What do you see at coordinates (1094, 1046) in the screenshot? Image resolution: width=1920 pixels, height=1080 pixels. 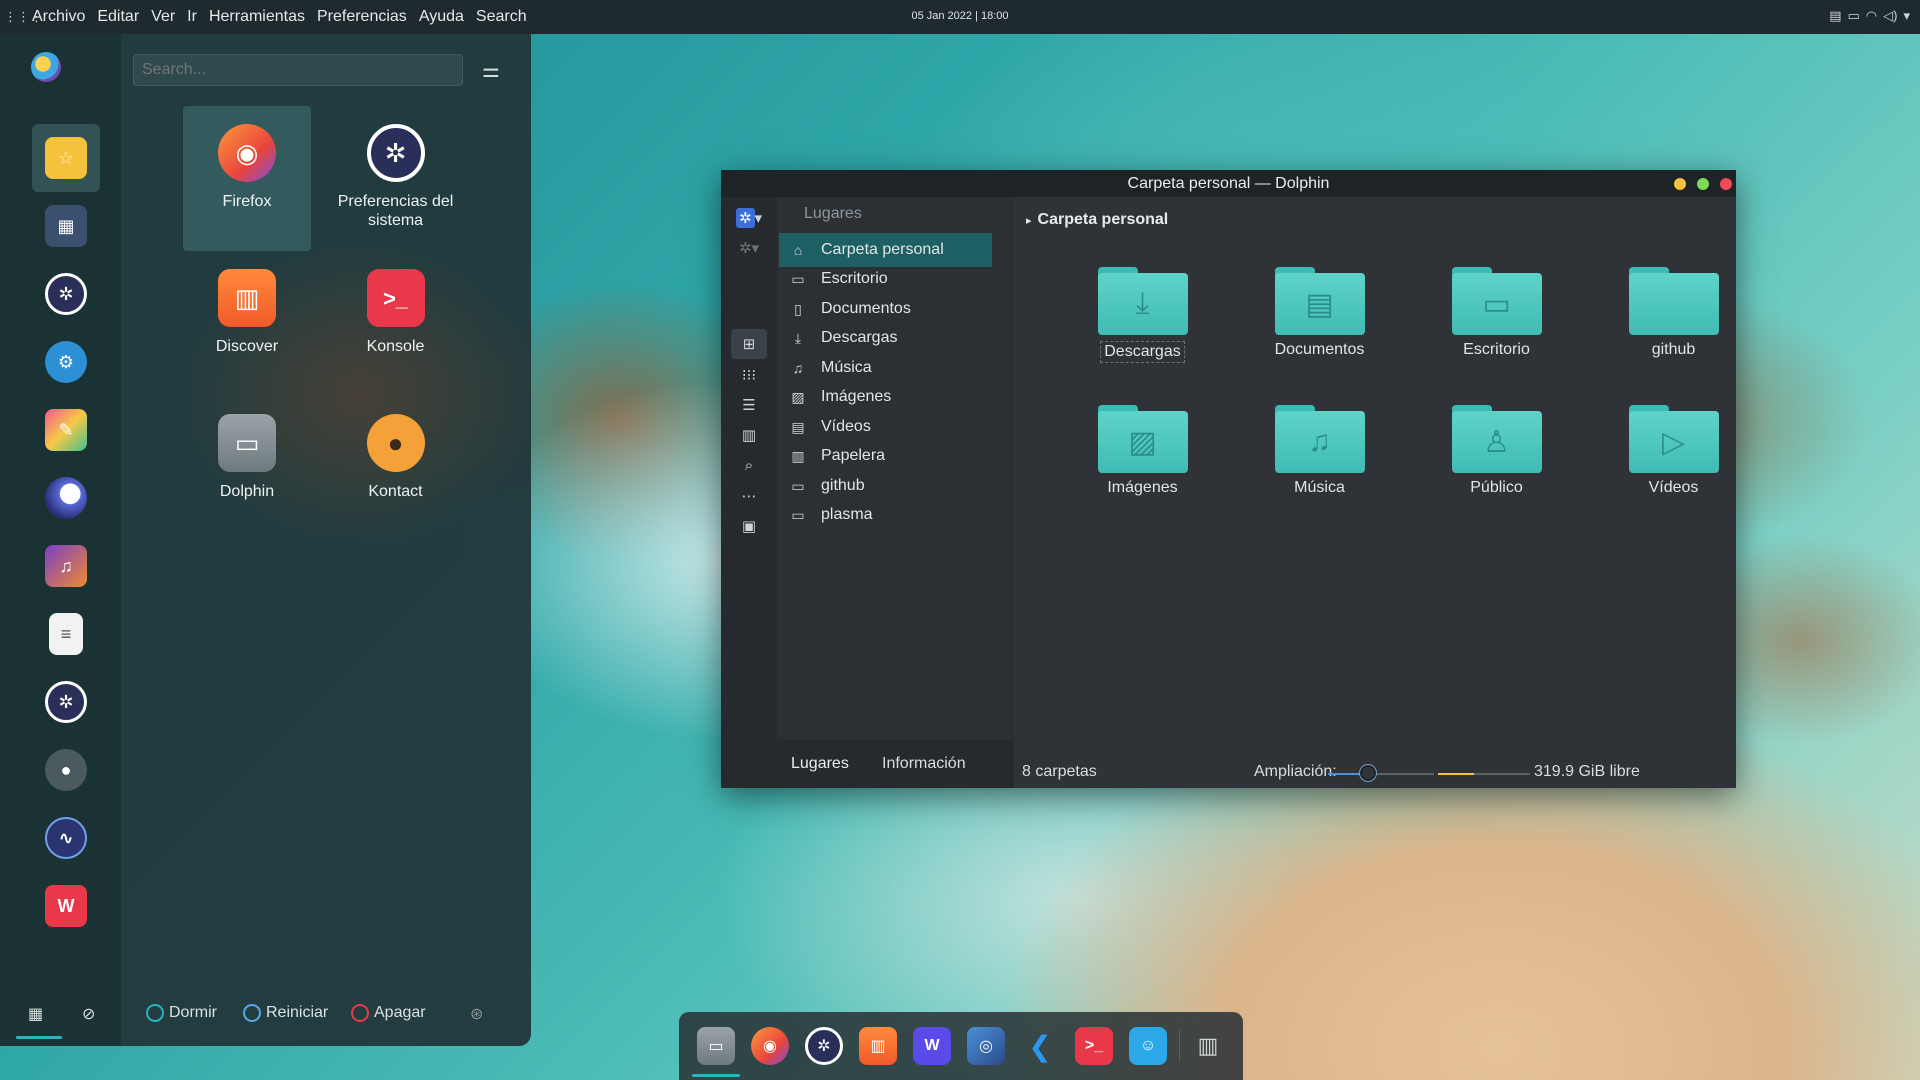 I see `dock-konsole-icon: >_` at bounding box center [1094, 1046].